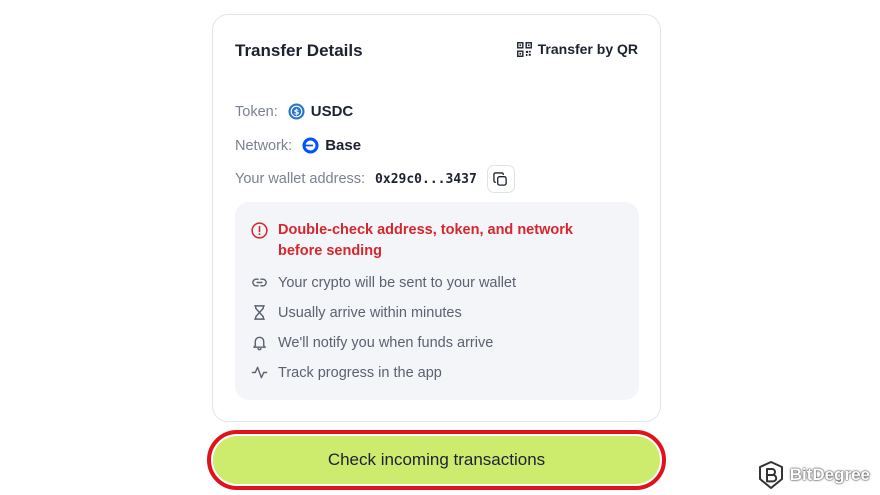 Image resolution: width=880 pixels, height=495 pixels. I want to click on transfer-by-qr-button: Transfer by QR, so click(577, 49).